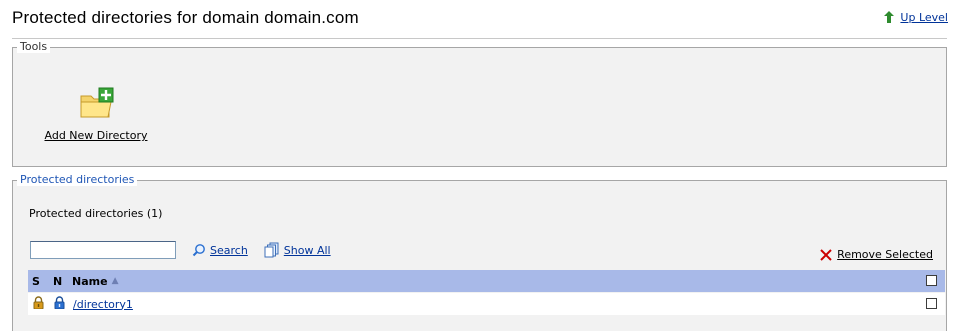  Describe the element at coordinates (924, 17) in the screenshot. I see `up-level-link: Up Level` at that location.